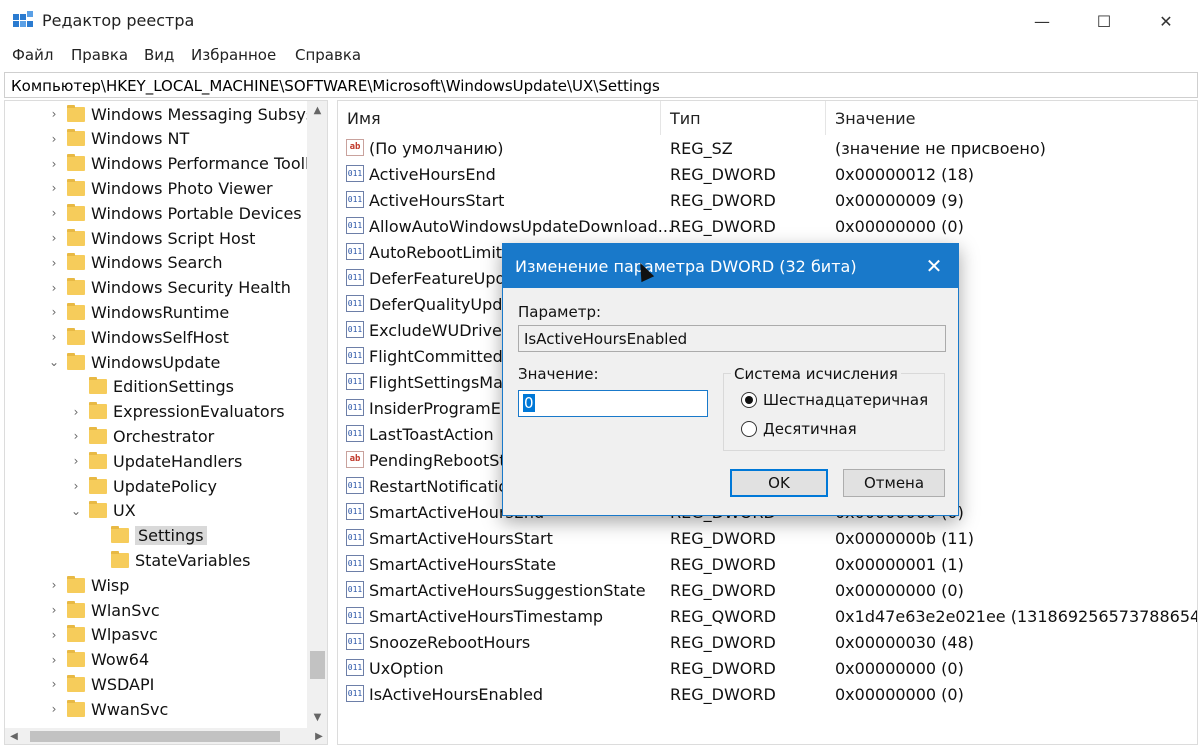 The width and height of the screenshot is (1200, 749). Describe the element at coordinates (14, 736) in the screenshot. I see `scroll-left-icon: ◀` at that location.